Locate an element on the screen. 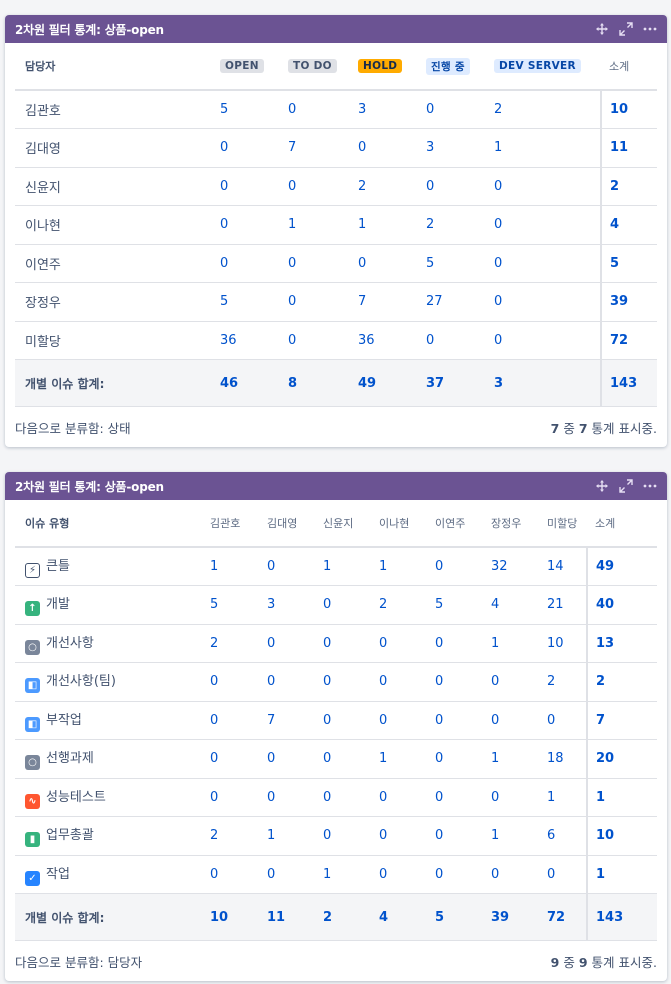  assignee-column-header: 김관호 is located at coordinates (228, 524).